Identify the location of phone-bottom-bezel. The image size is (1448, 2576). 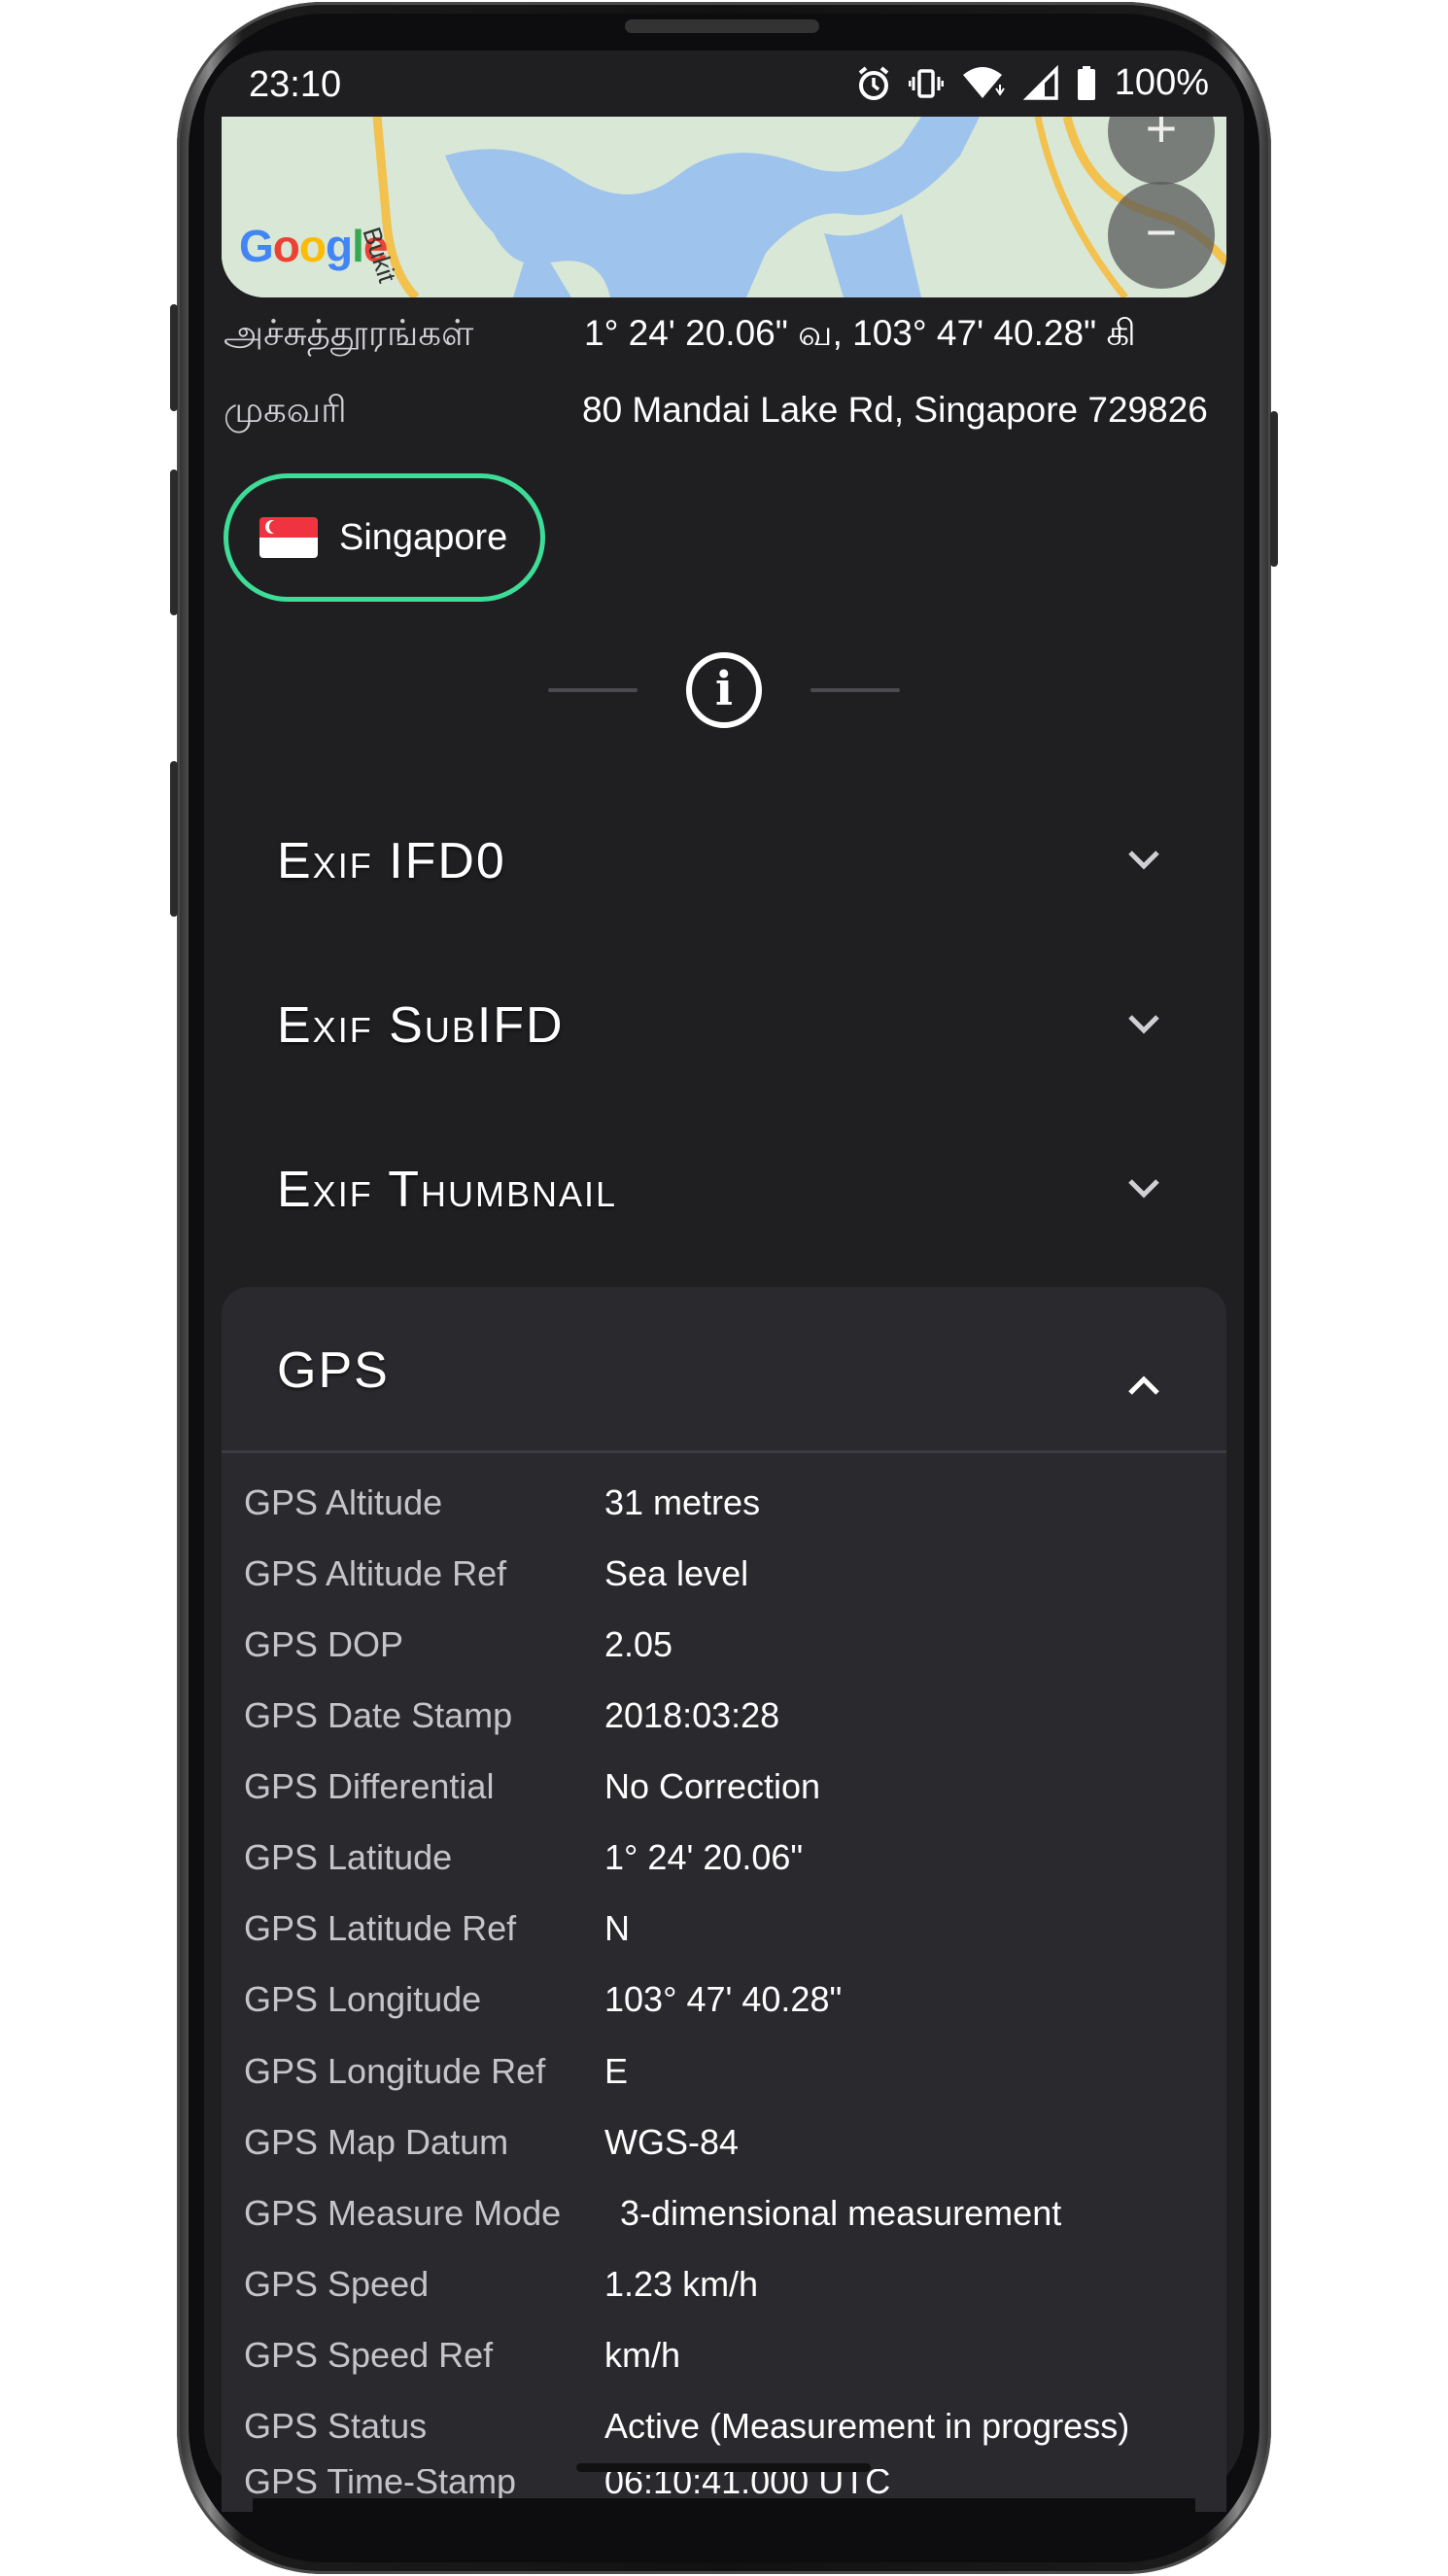
(724, 2517).